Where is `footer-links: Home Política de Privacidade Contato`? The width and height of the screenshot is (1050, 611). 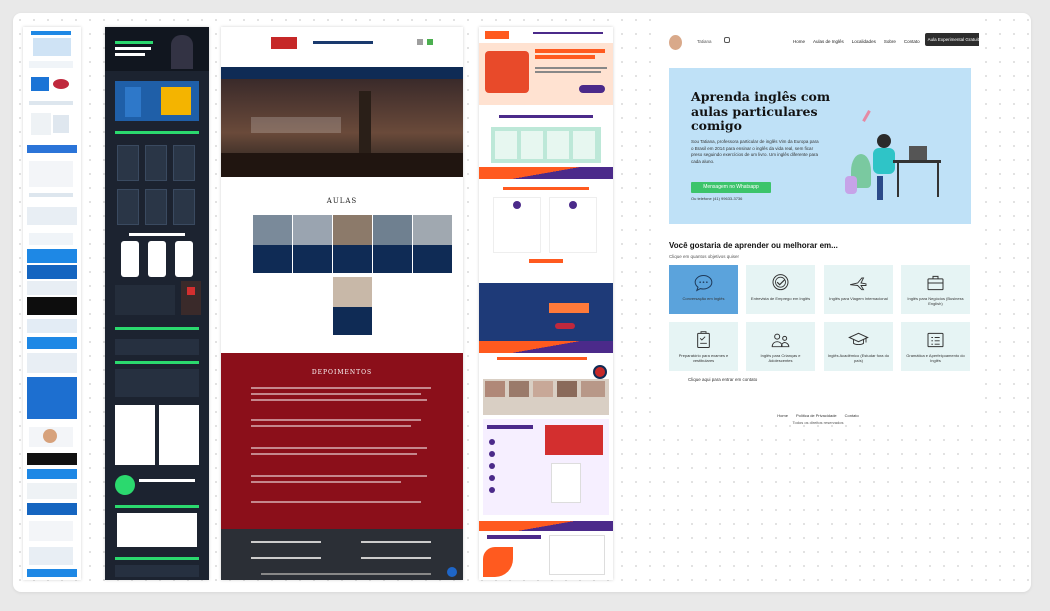 footer-links: Home Política de Privacidade Contato is located at coordinates (818, 415).